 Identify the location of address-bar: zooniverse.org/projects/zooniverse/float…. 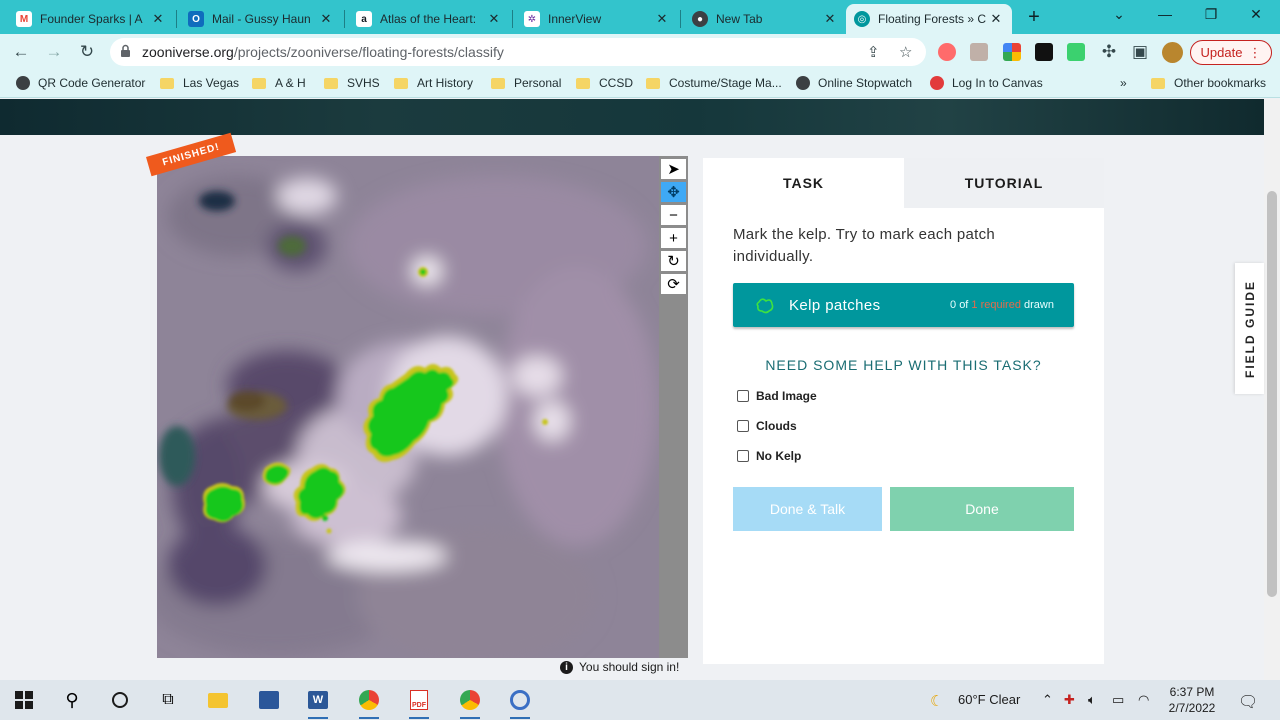
(518, 52).